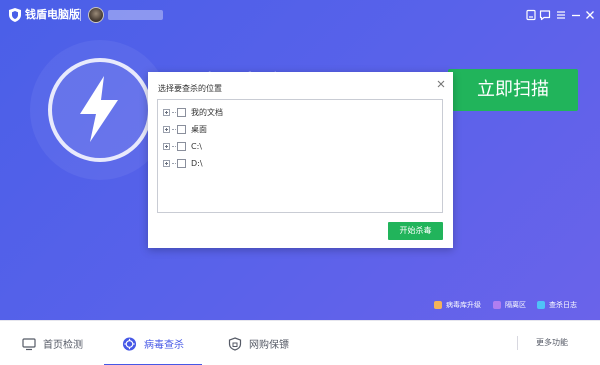 This screenshot has height=365, width=600. What do you see at coordinates (29, 343) in the screenshot?
I see `monitor-icon` at bounding box center [29, 343].